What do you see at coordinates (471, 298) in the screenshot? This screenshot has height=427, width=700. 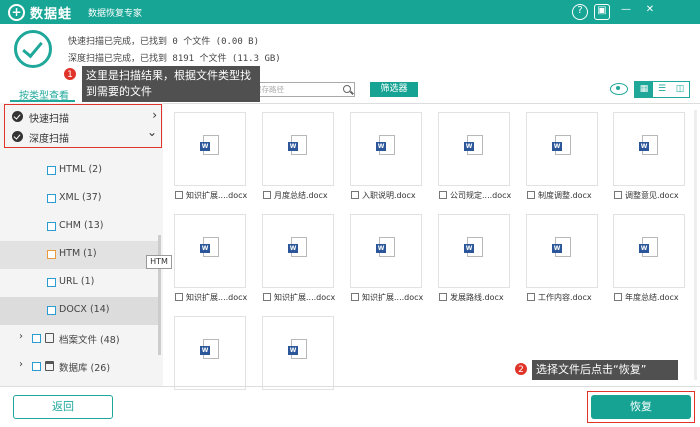 I see `file-name: 发展路线.docx` at bounding box center [471, 298].